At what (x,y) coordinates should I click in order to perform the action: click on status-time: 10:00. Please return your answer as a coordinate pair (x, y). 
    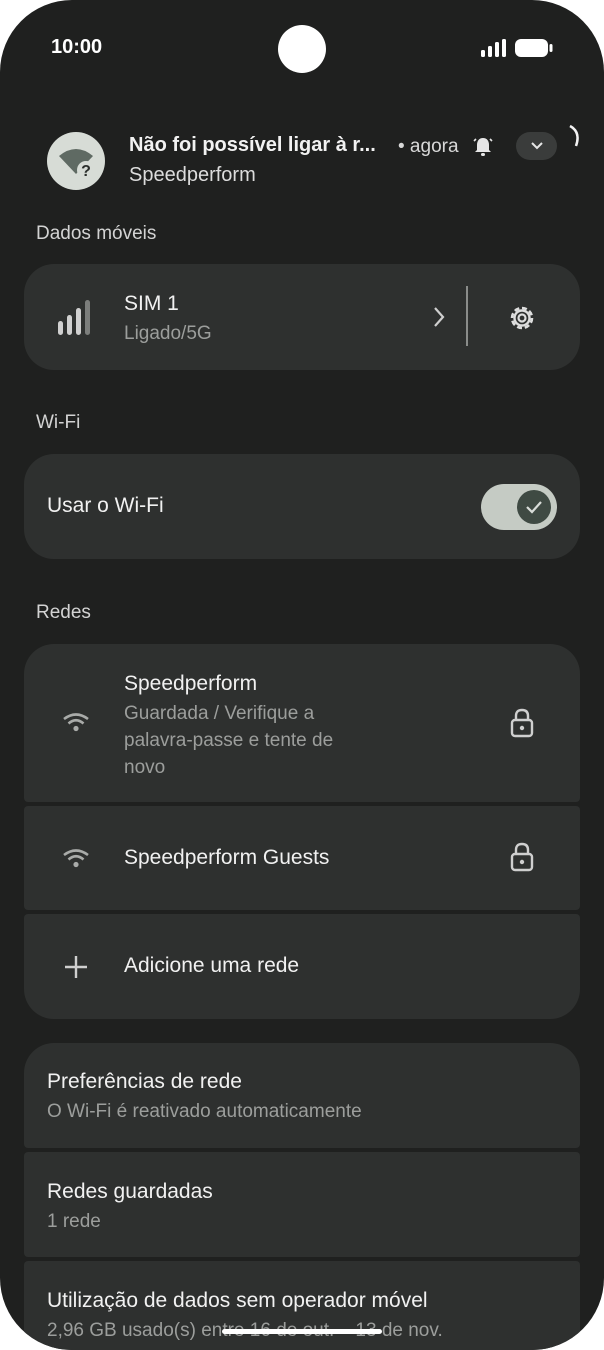
    Looking at the image, I should click on (77, 47).